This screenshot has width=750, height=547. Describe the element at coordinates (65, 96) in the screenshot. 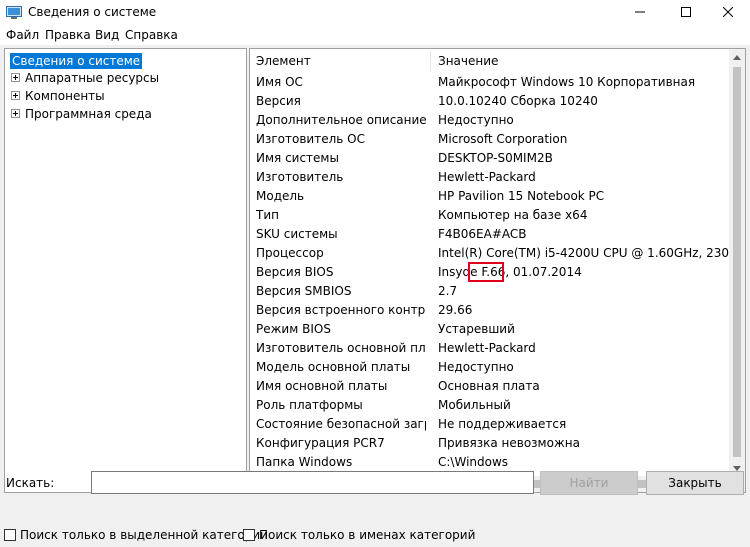

I see `tree-node-label: Компоненты` at that location.